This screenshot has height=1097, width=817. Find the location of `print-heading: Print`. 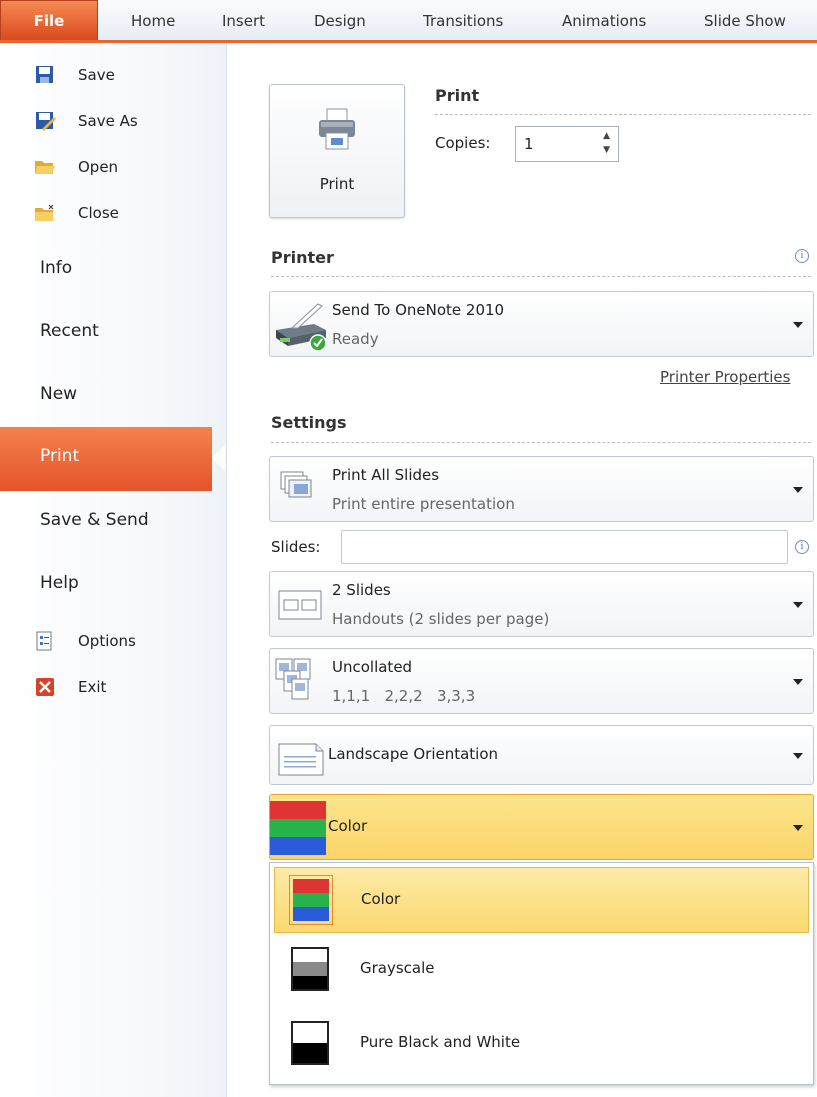

print-heading: Print is located at coordinates (457, 95).